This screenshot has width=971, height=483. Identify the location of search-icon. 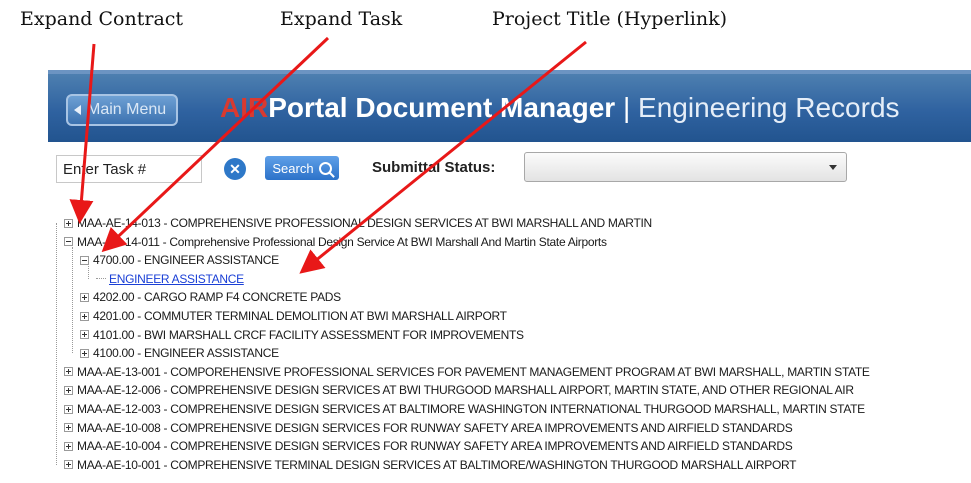
(325, 168).